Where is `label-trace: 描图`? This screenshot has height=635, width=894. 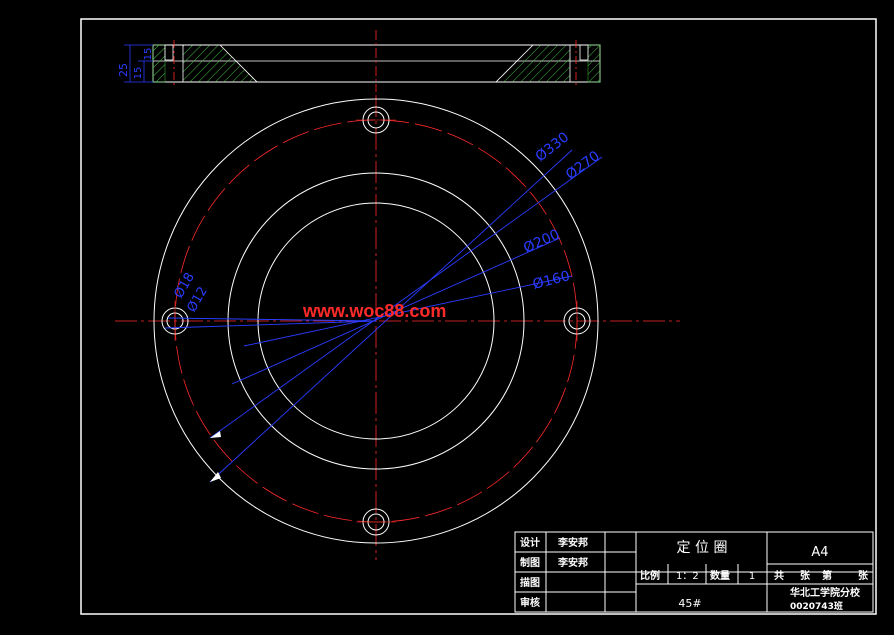
label-trace: 描图 is located at coordinates (530, 582).